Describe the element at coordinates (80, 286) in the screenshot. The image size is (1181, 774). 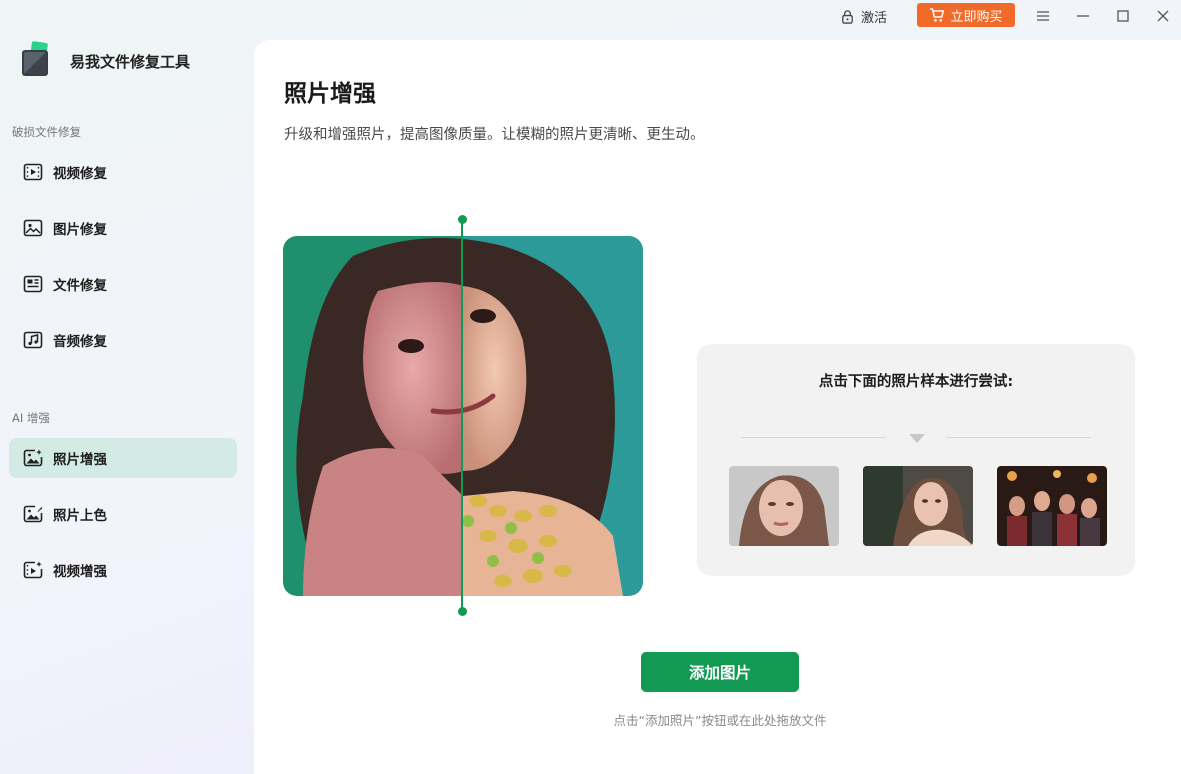
I see `sidebar-item-label: 文件修复` at that location.